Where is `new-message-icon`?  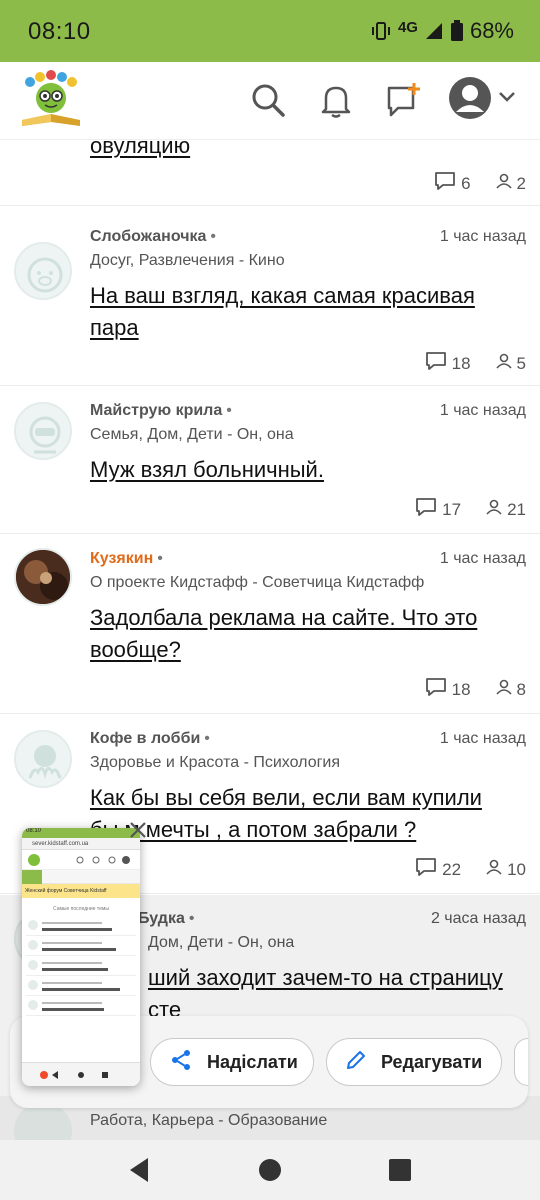 new-message-icon is located at coordinates (404, 100).